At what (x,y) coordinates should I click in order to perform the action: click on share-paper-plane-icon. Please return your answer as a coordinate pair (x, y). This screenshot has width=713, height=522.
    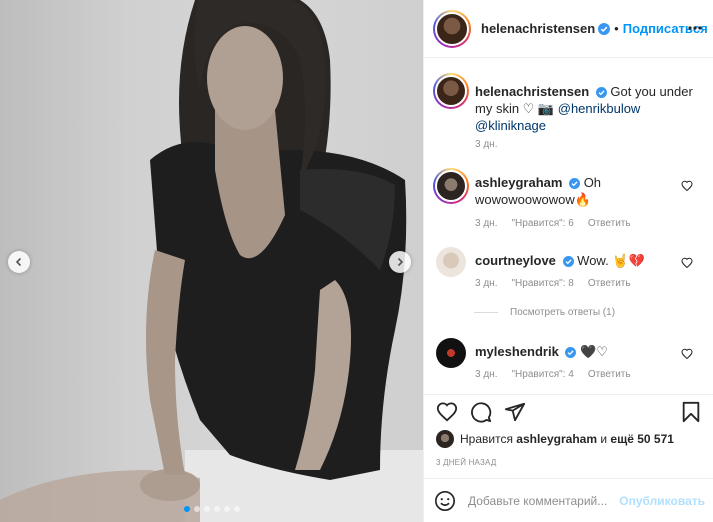
    Looking at the image, I should click on (515, 412).